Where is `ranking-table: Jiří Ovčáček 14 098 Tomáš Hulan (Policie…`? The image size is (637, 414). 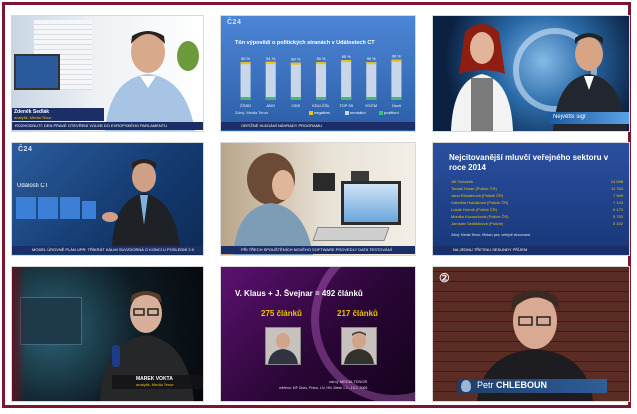 ranking-table: Jiří Ovčáček 14 098 Tomáš Hulan (Policie… is located at coordinates (537, 203).